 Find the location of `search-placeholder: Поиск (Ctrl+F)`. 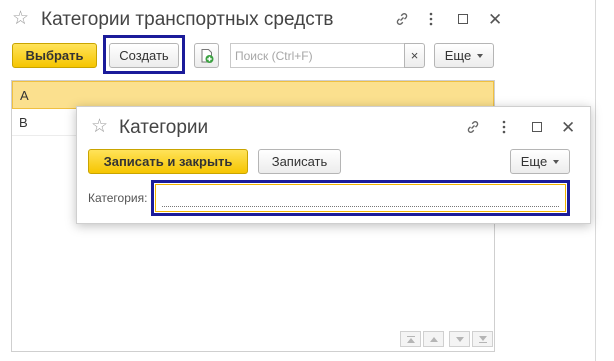

search-placeholder: Поиск (Ctrl+F) is located at coordinates (274, 55).